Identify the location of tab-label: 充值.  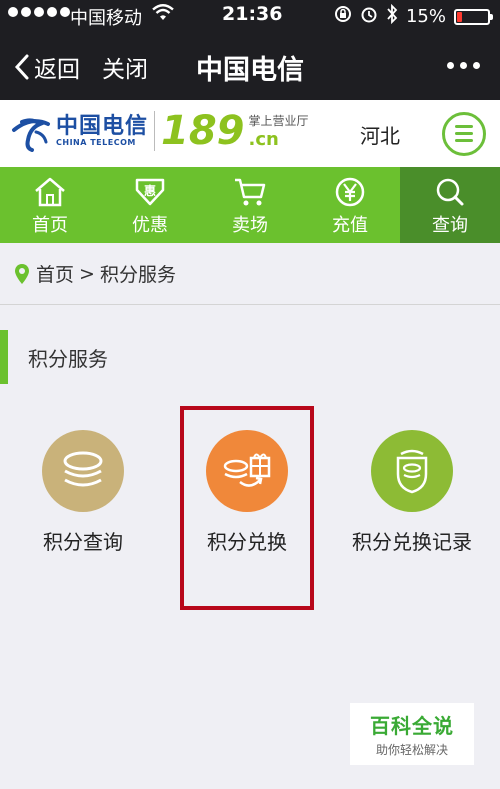
(350, 225).